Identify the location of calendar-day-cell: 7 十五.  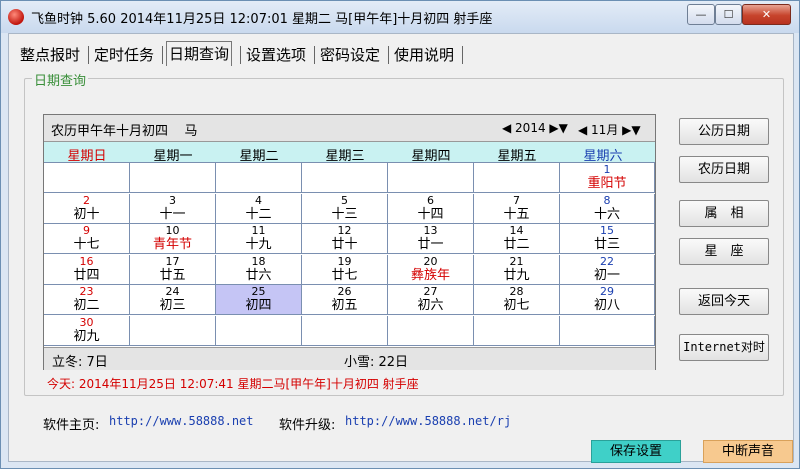
(517, 208).